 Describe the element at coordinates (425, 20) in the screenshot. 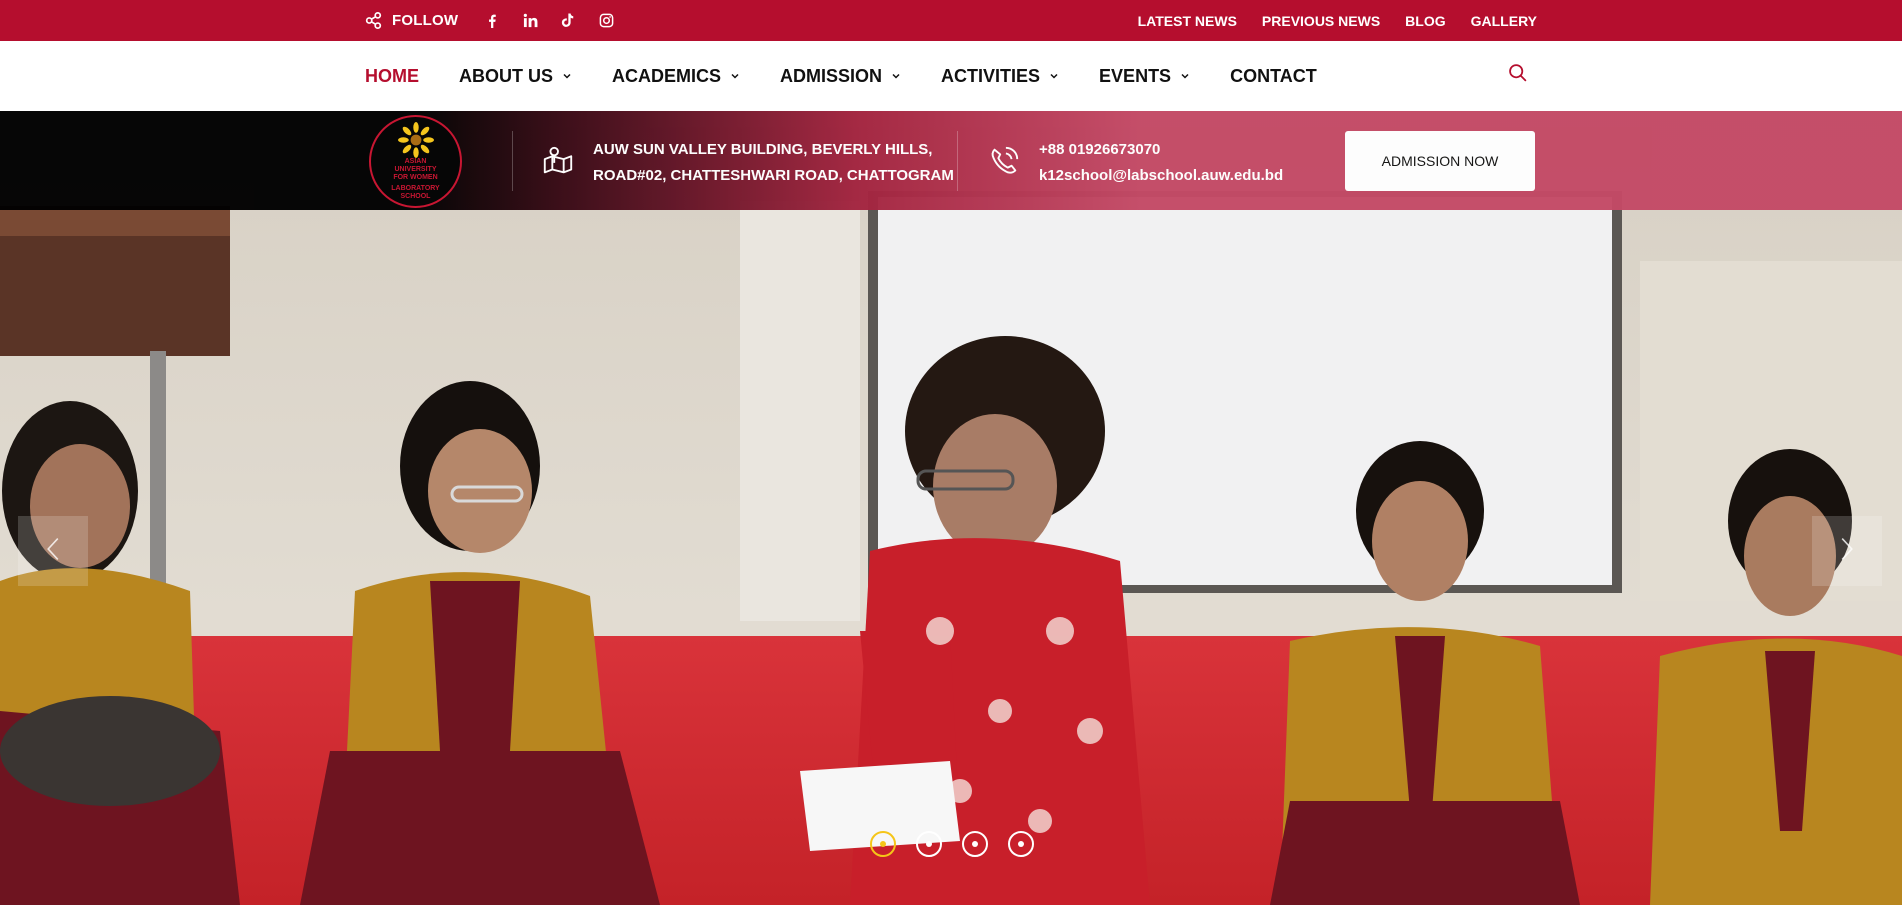

I see `follow-label: FOLLOW` at that location.